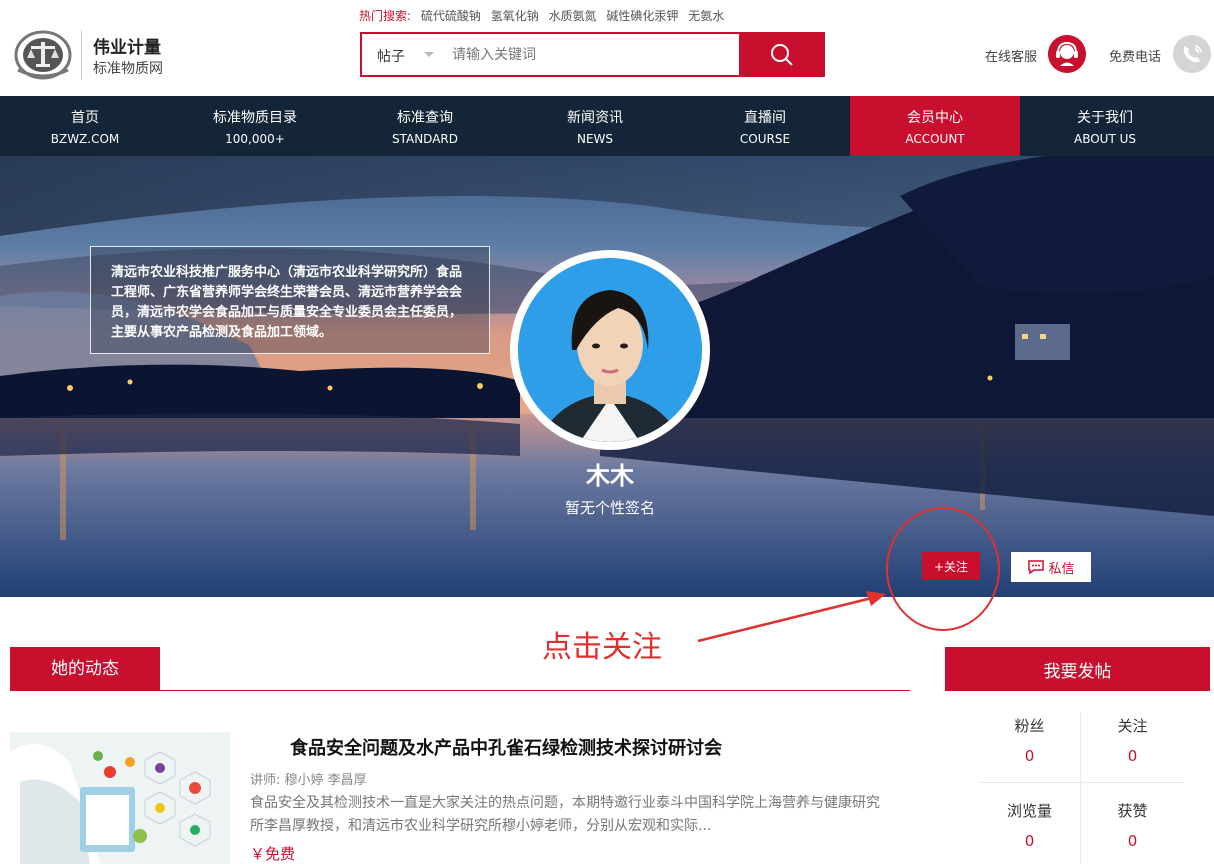 This screenshot has height=864, width=1214. Describe the element at coordinates (127, 45) in the screenshot. I see `brand-name: 伟业计量` at that location.